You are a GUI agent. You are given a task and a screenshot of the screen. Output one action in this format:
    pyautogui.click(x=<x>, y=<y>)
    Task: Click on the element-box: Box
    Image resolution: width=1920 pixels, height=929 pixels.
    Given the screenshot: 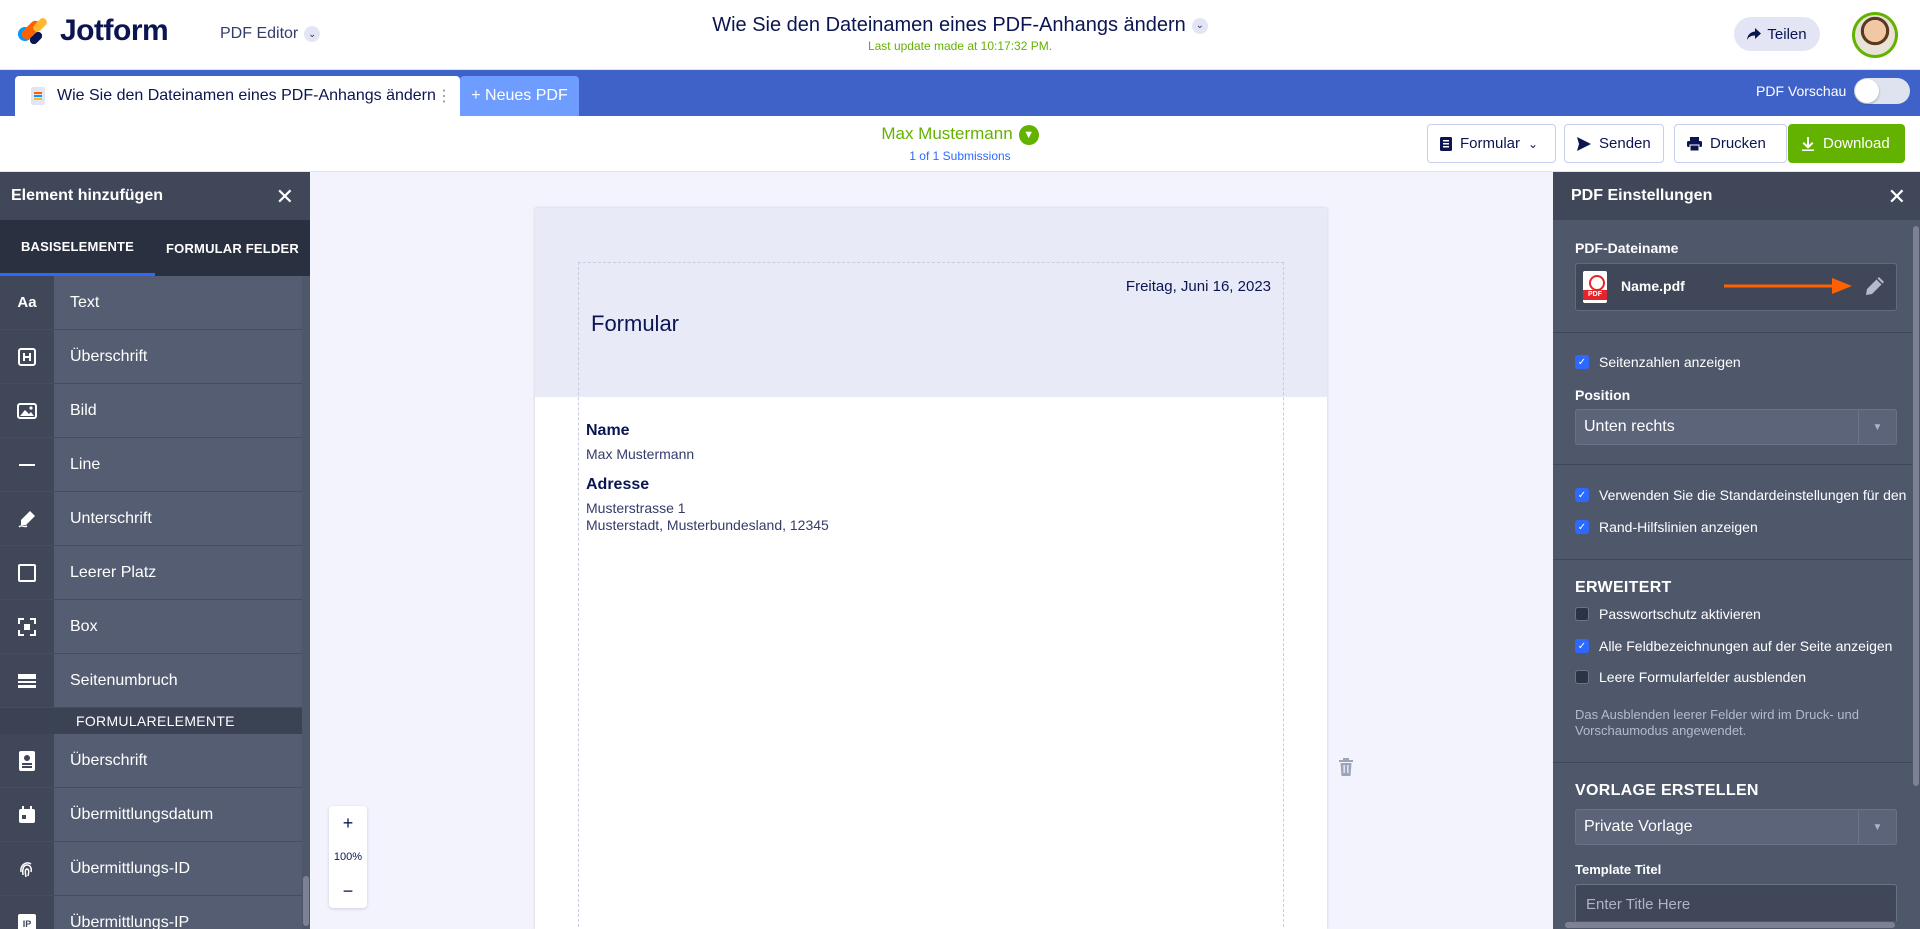 What is the action you would take?
    pyautogui.click(x=155, y=627)
    